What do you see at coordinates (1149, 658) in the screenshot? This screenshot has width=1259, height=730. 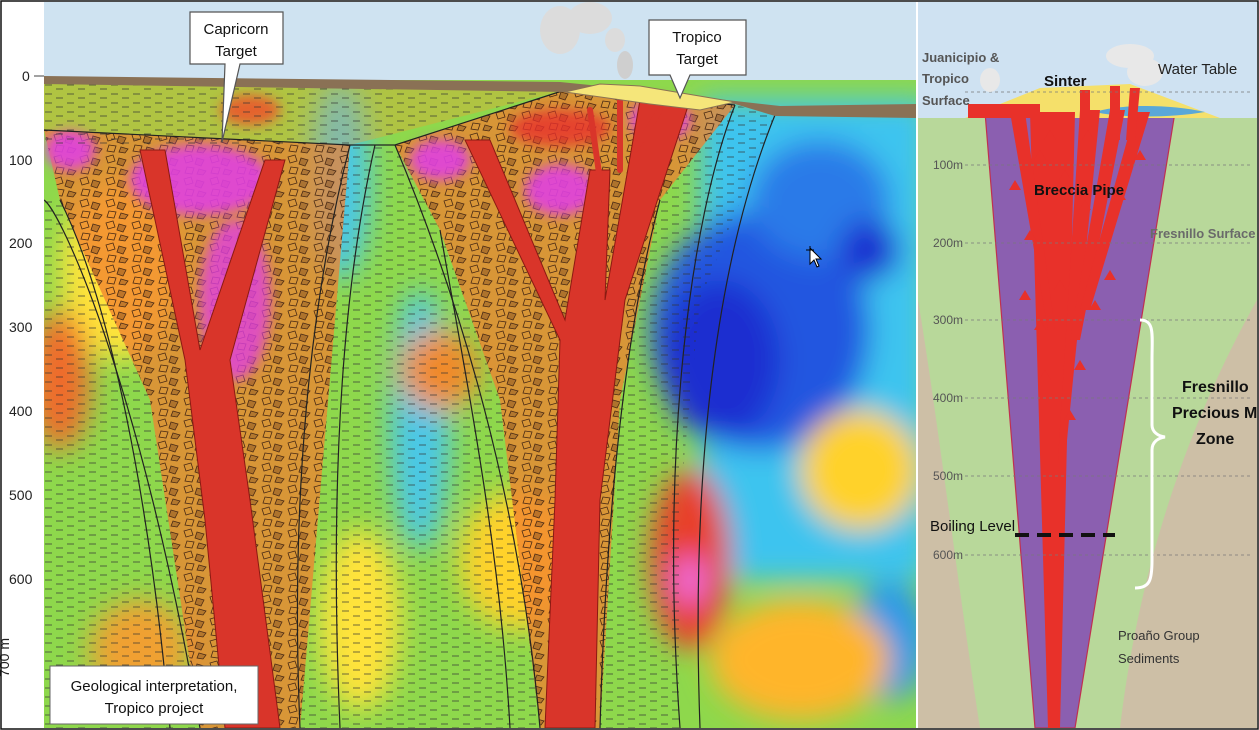 I see `sediments-label-line2: Sediments` at bounding box center [1149, 658].